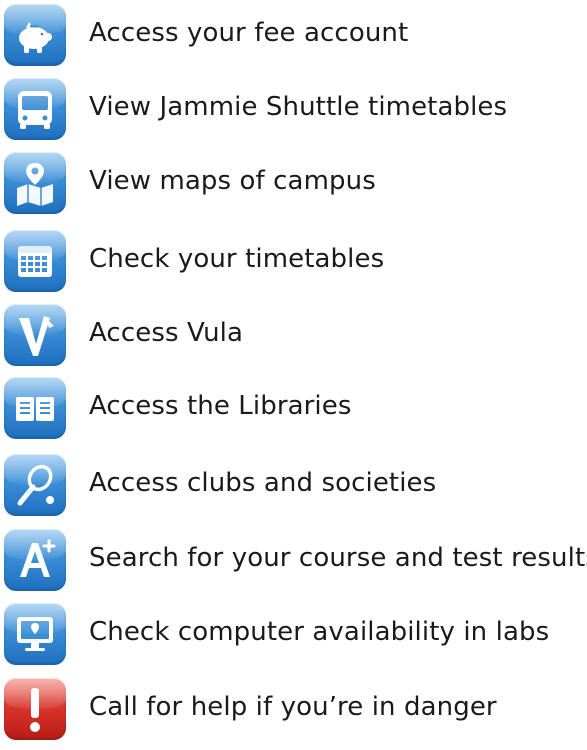 This screenshot has width=587, height=750. What do you see at coordinates (35, 485) in the screenshot?
I see `racquet-icon` at bounding box center [35, 485].